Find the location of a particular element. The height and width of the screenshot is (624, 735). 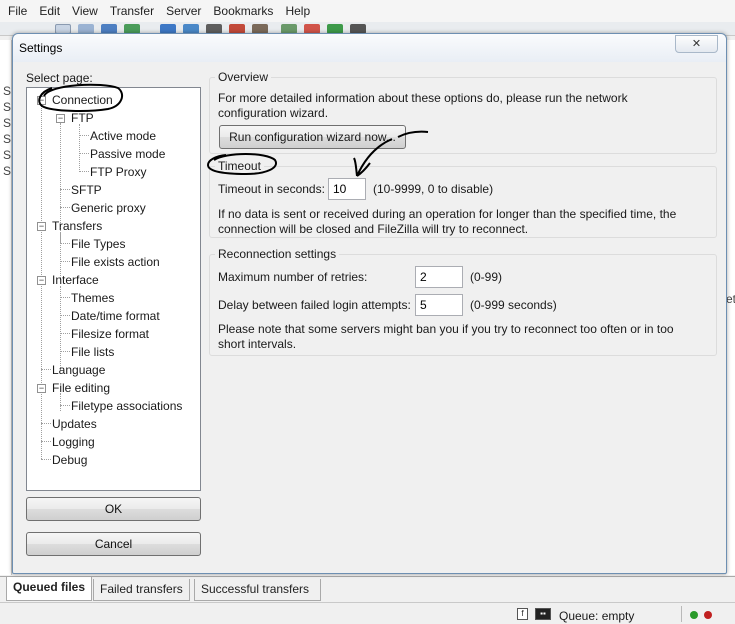

collapse-connection-icon: − is located at coordinates (41, 100).